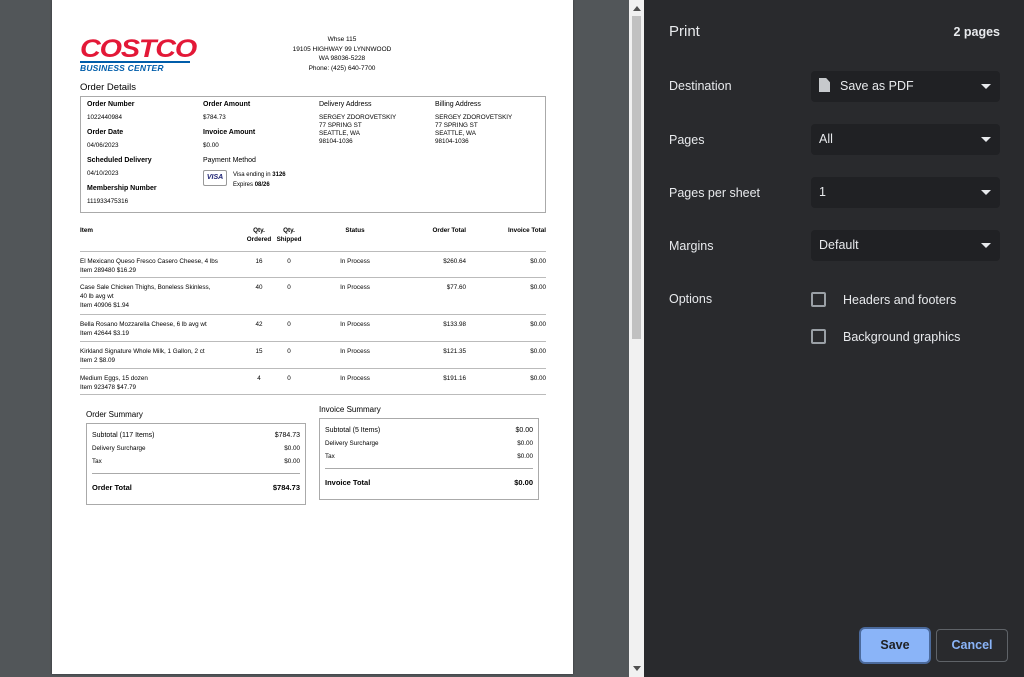 This screenshot has width=1024, height=677. I want to click on order-number: 1022440984, so click(105, 117).